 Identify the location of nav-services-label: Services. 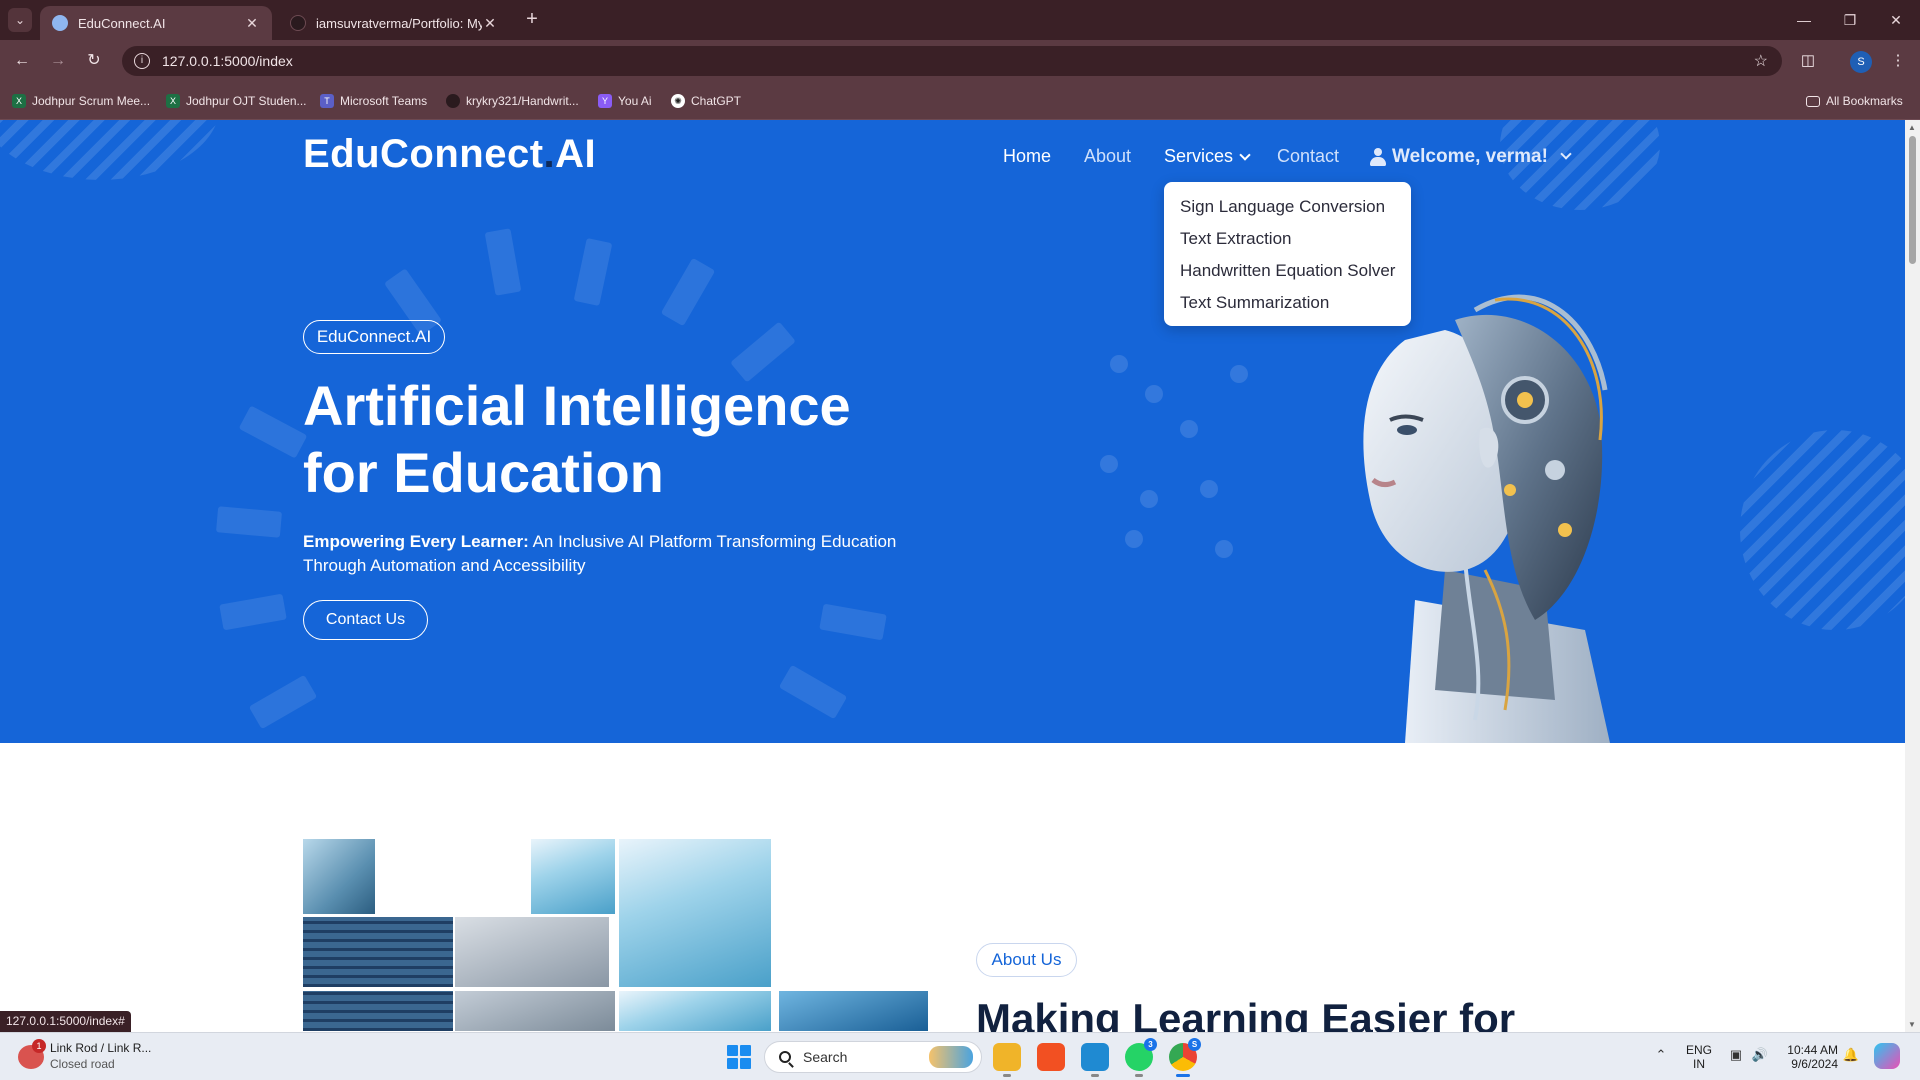
(1199, 156).